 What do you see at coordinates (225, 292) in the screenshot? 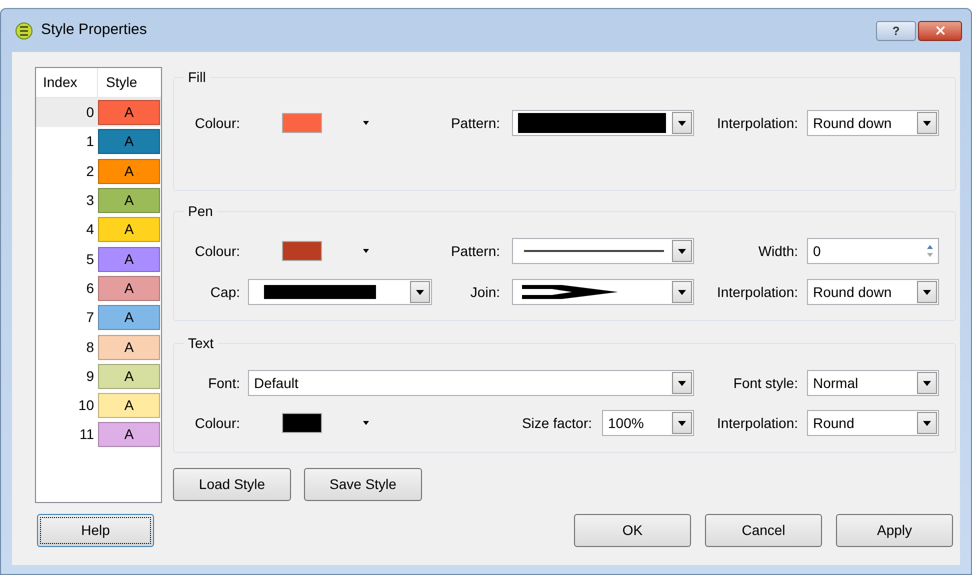
I see `field-label: Cap:` at bounding box center [225, 292].